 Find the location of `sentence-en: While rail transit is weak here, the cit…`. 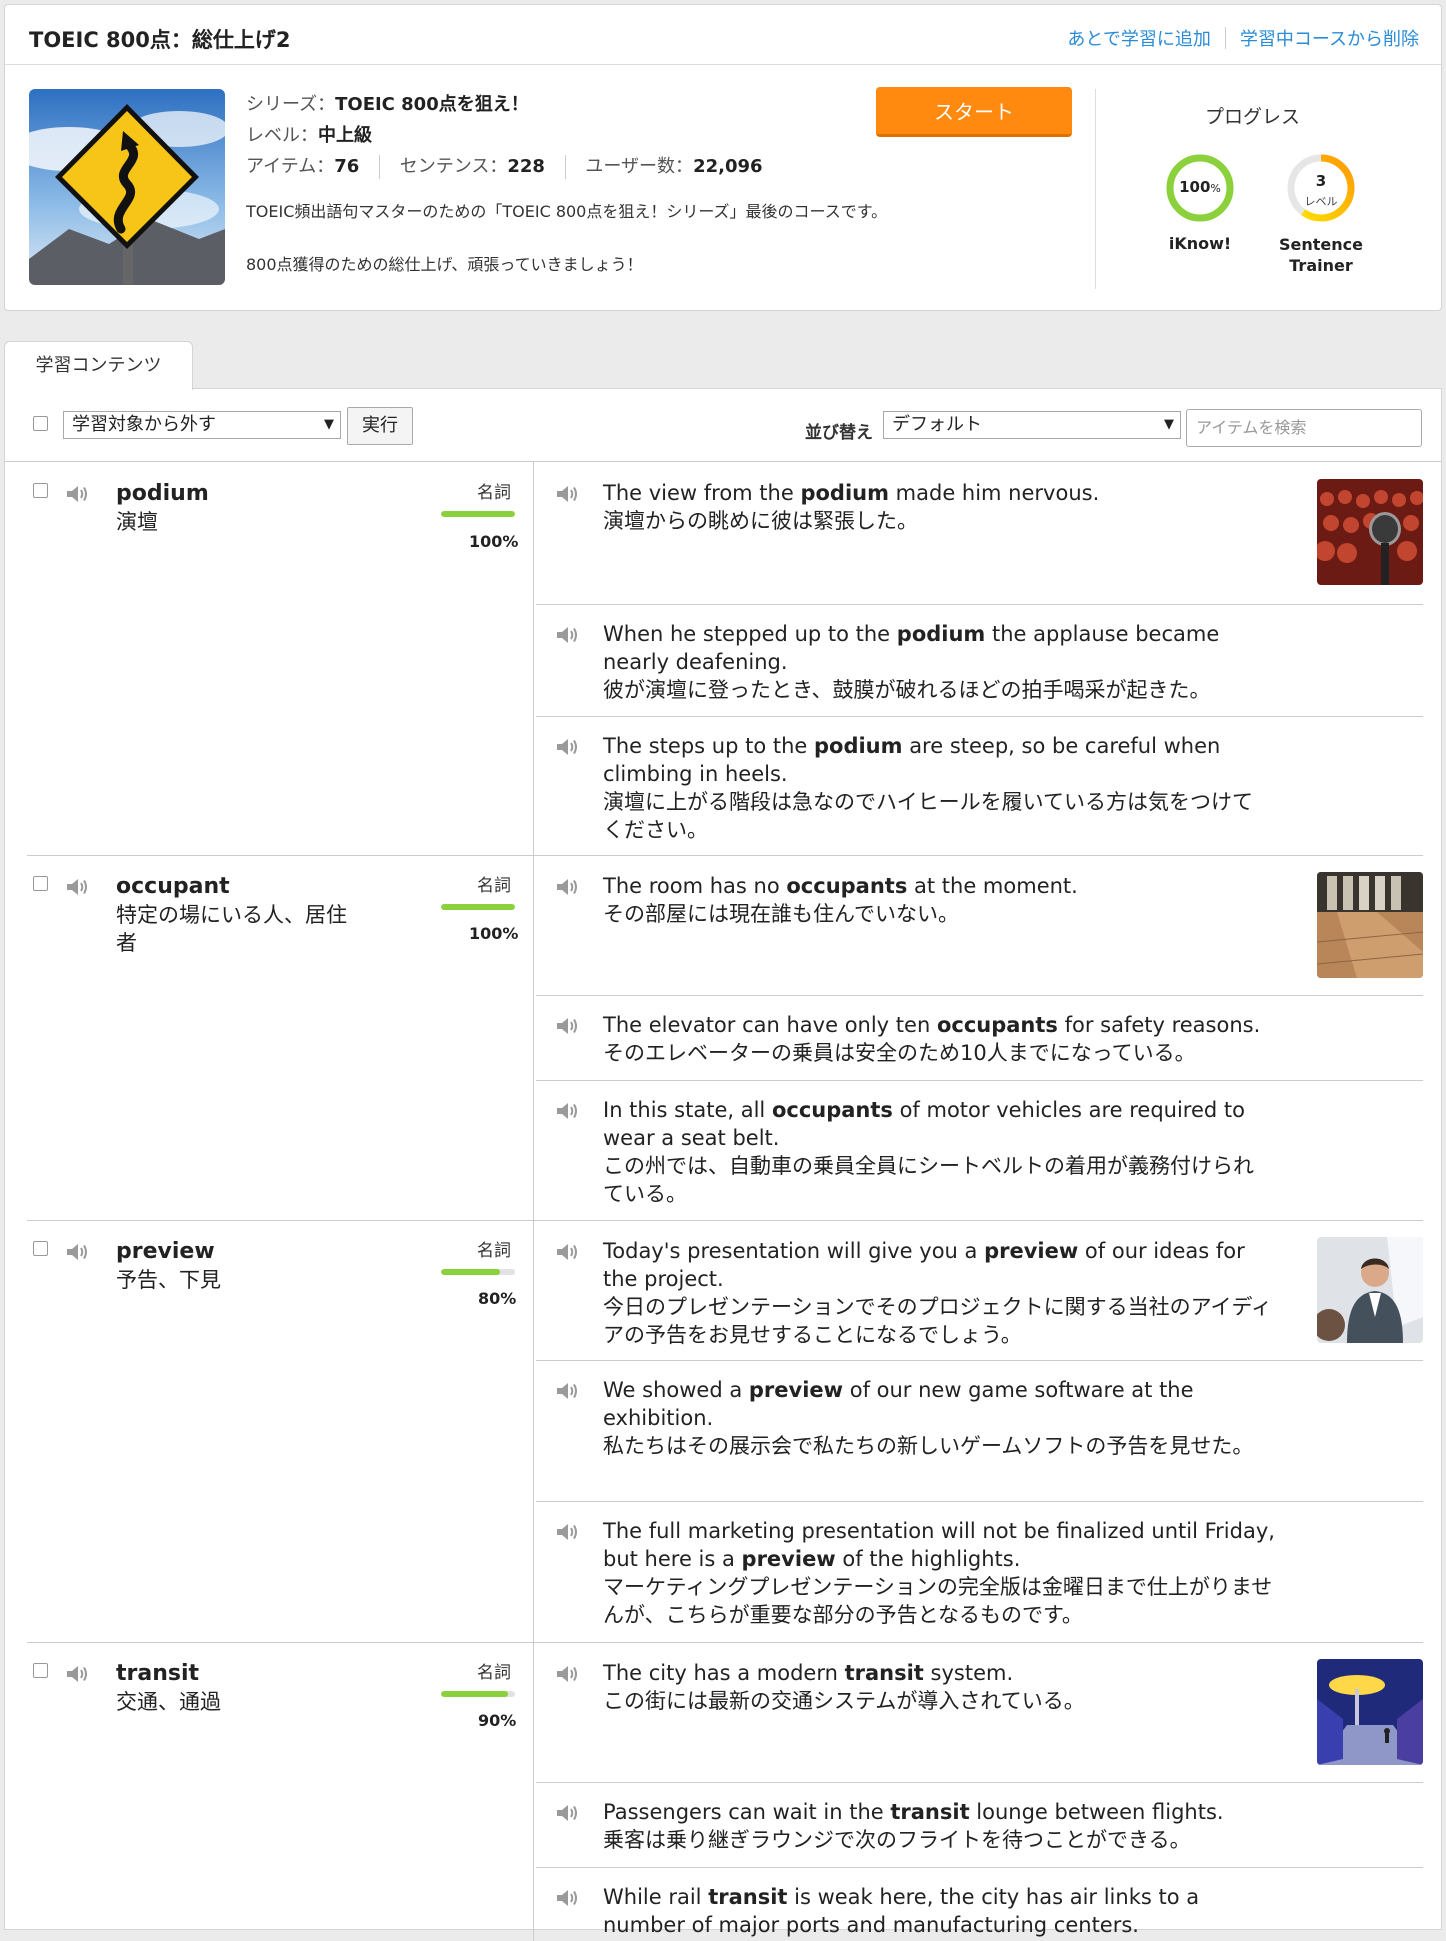

sentence-en: While rail transit is weak here, the cit… is located at coordinates (938, 1911).